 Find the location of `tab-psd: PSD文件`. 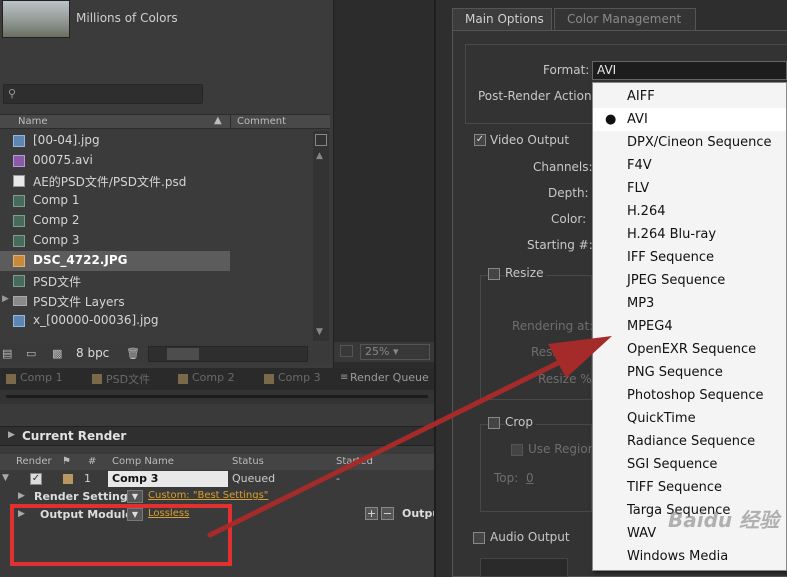

tab-psd: PSD文件 is located at coordinates (118, 380).